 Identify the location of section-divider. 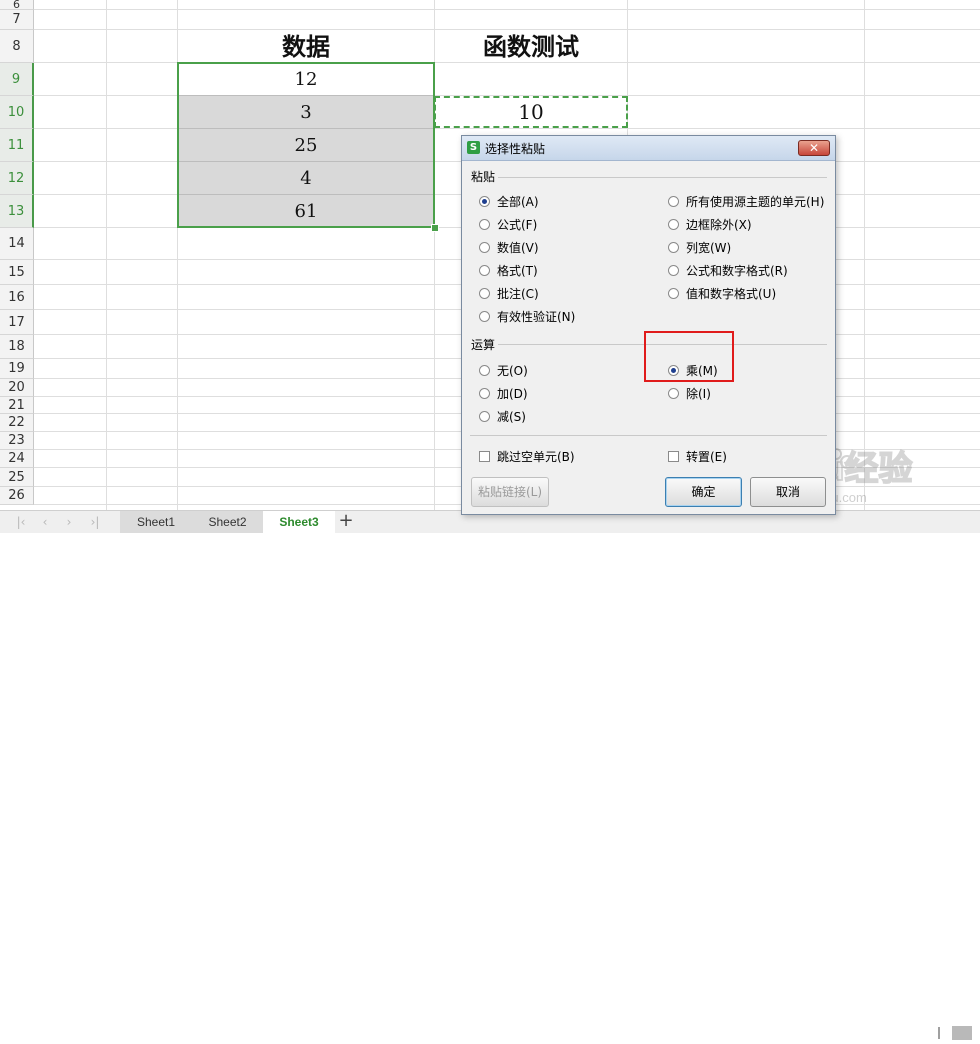
(662, 177).